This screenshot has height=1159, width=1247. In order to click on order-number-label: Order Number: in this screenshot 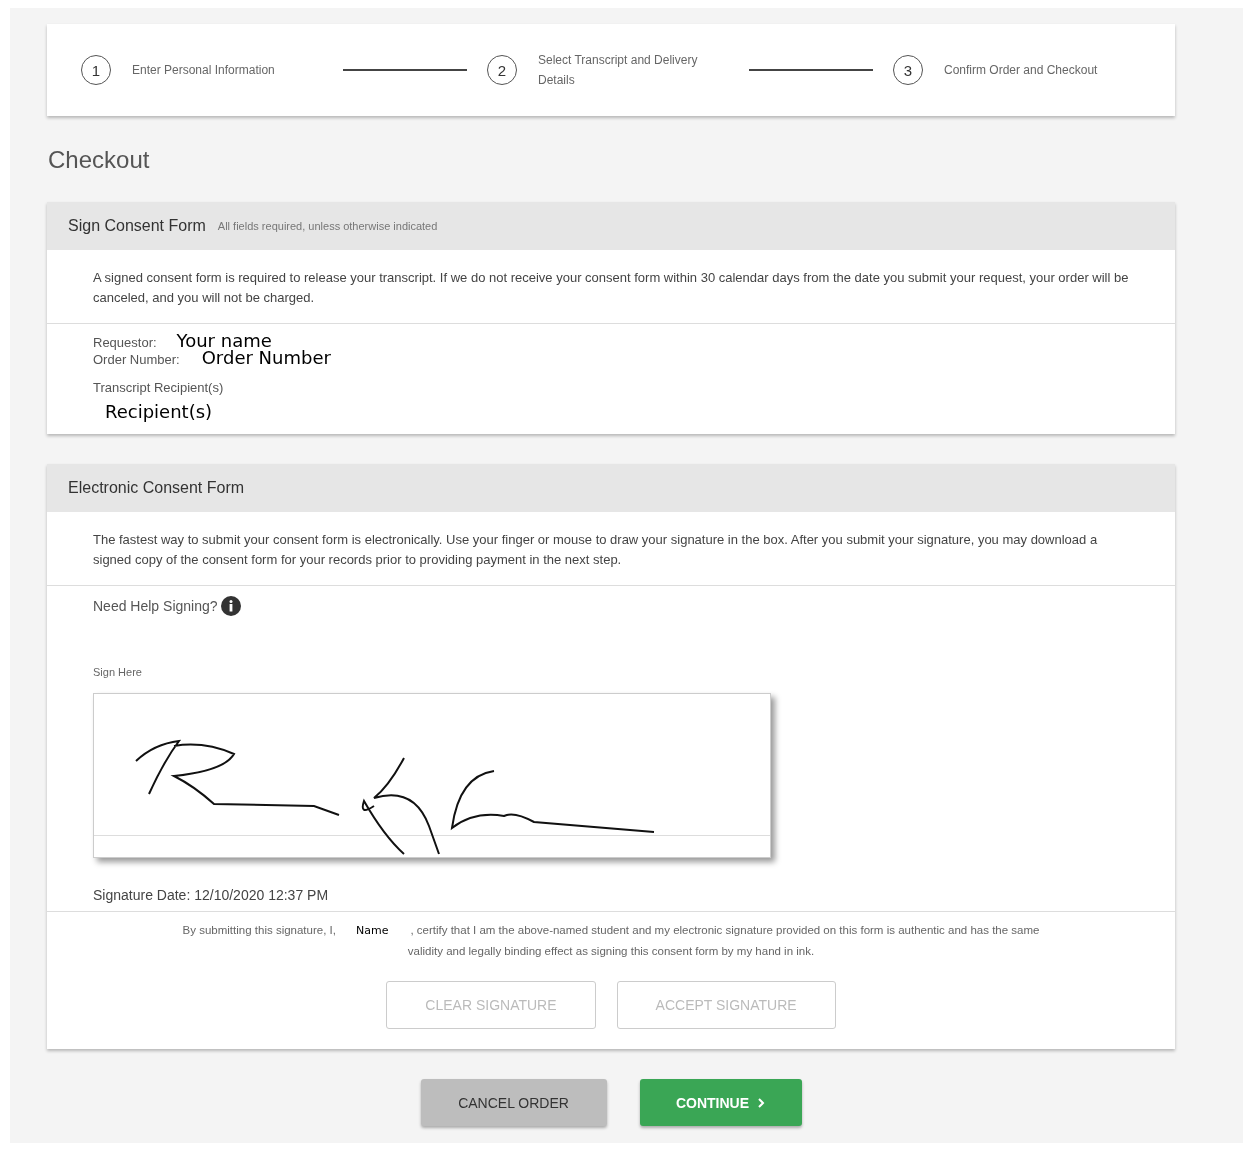, I will do `click(136, 359)`.